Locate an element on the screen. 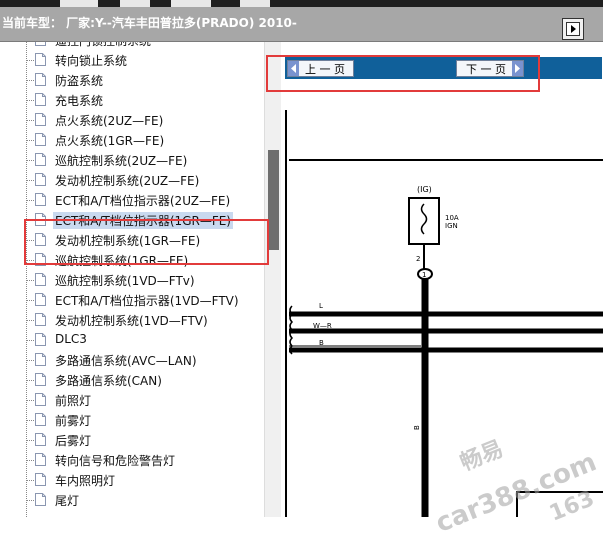  tree-item-label: ECT和A/T档位指示器(2UZ—FE) is located at coordinates (143, 201).